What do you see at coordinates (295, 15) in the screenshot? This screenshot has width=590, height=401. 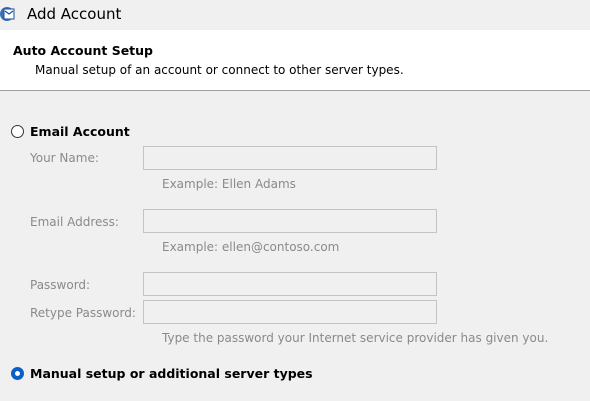 I see `title-bar: Add Account` at bounding box center [295, 15].